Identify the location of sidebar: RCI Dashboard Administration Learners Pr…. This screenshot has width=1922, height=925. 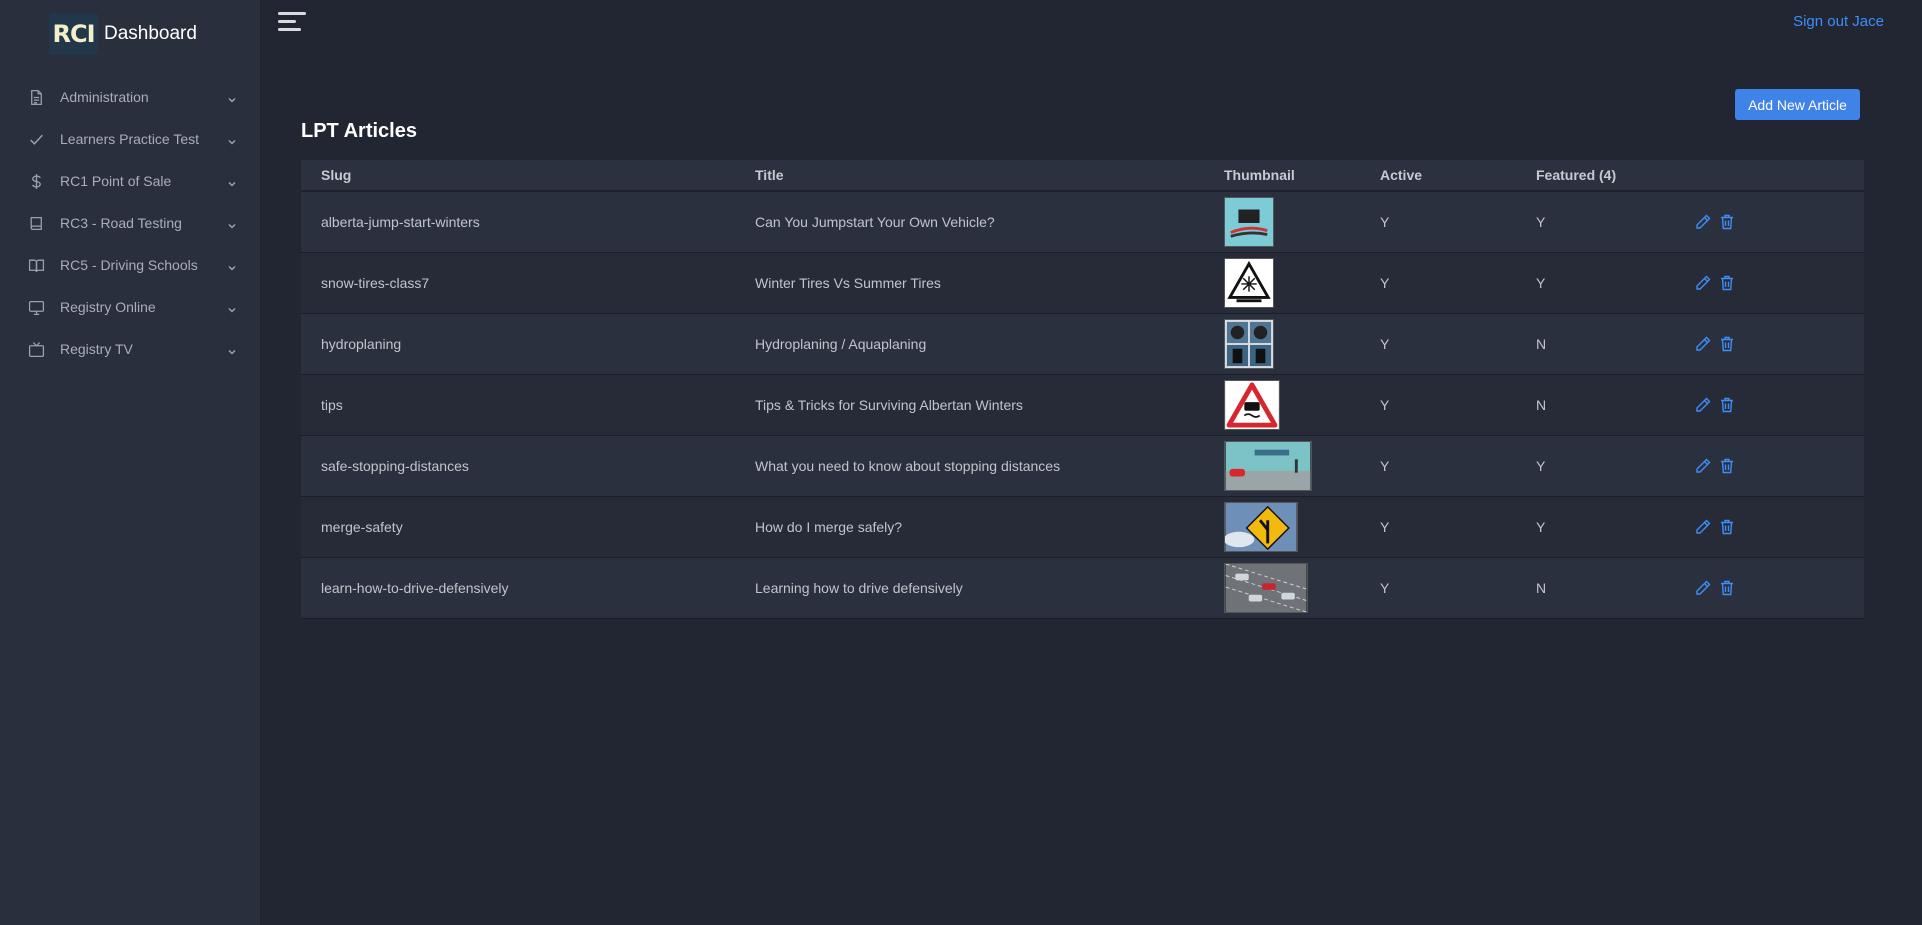
(130, 462).